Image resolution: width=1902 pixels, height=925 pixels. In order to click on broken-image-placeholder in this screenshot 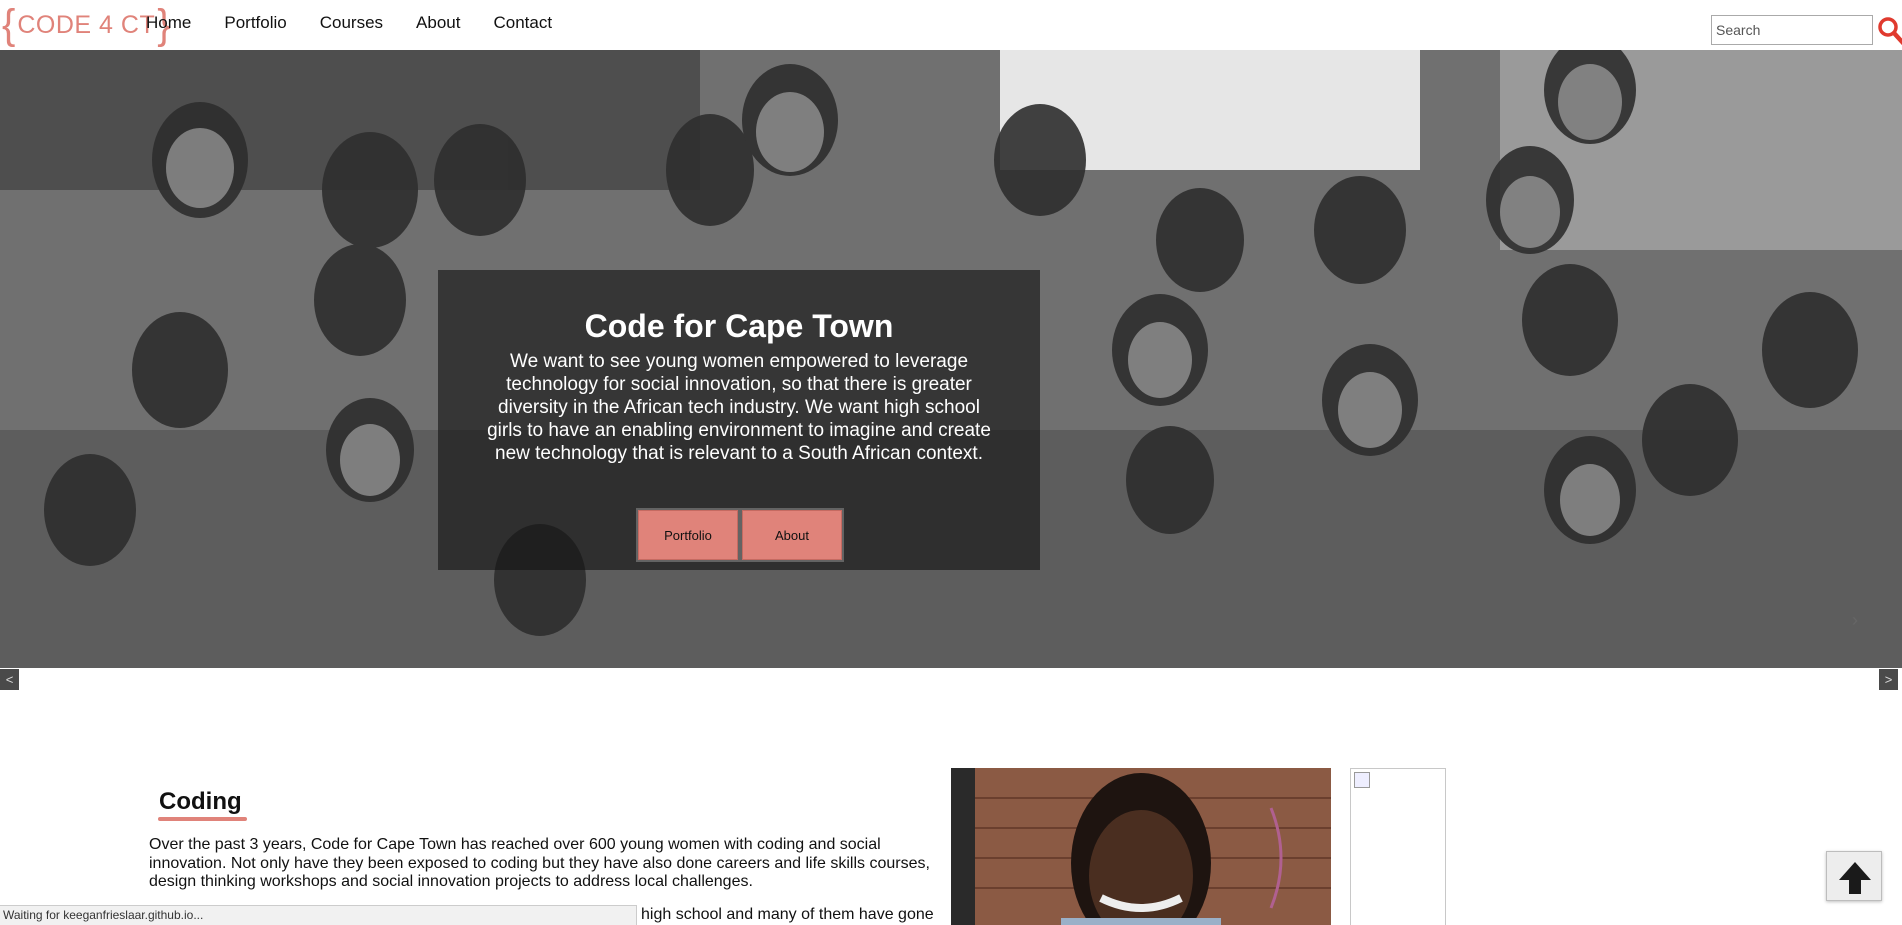, I will do `click(1398, 846)`.